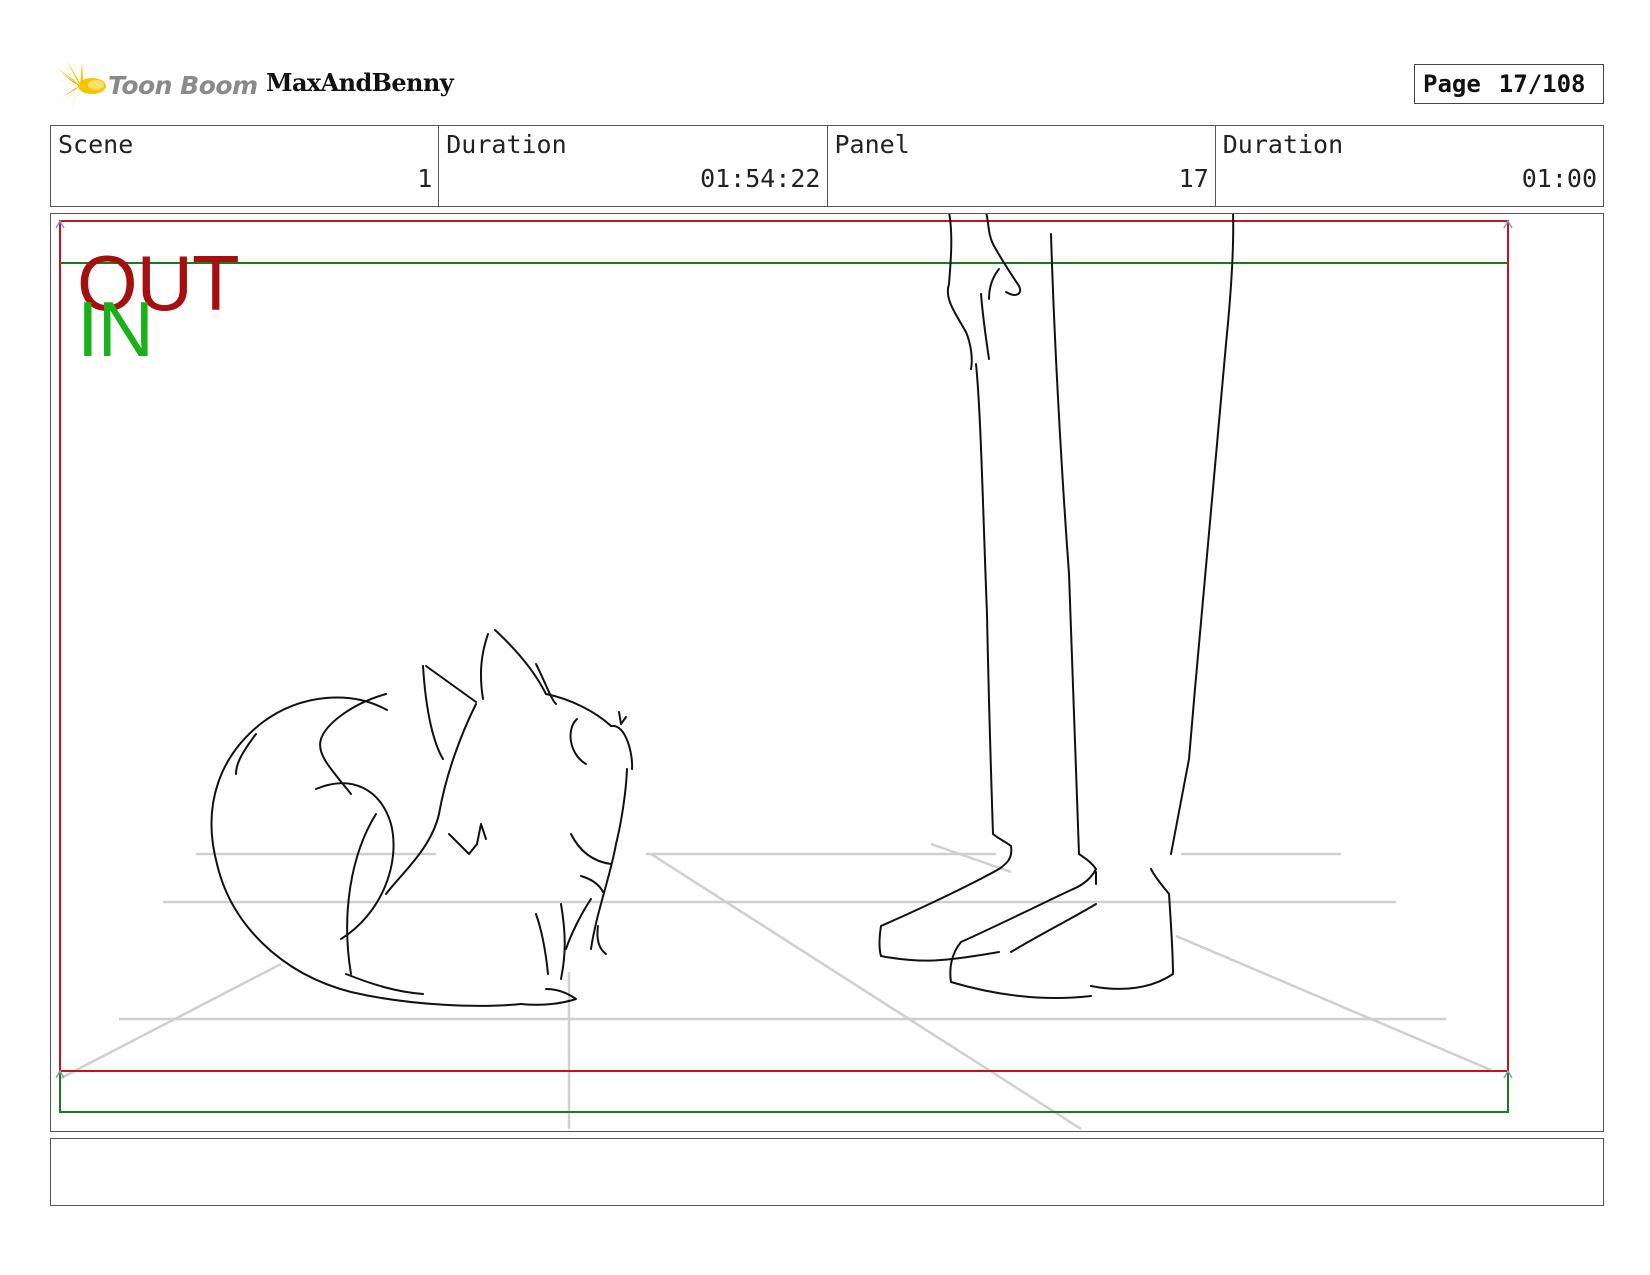 This screenshot has height=1275, width=1650. I want to click on cat-sketch, so click(422, 818).